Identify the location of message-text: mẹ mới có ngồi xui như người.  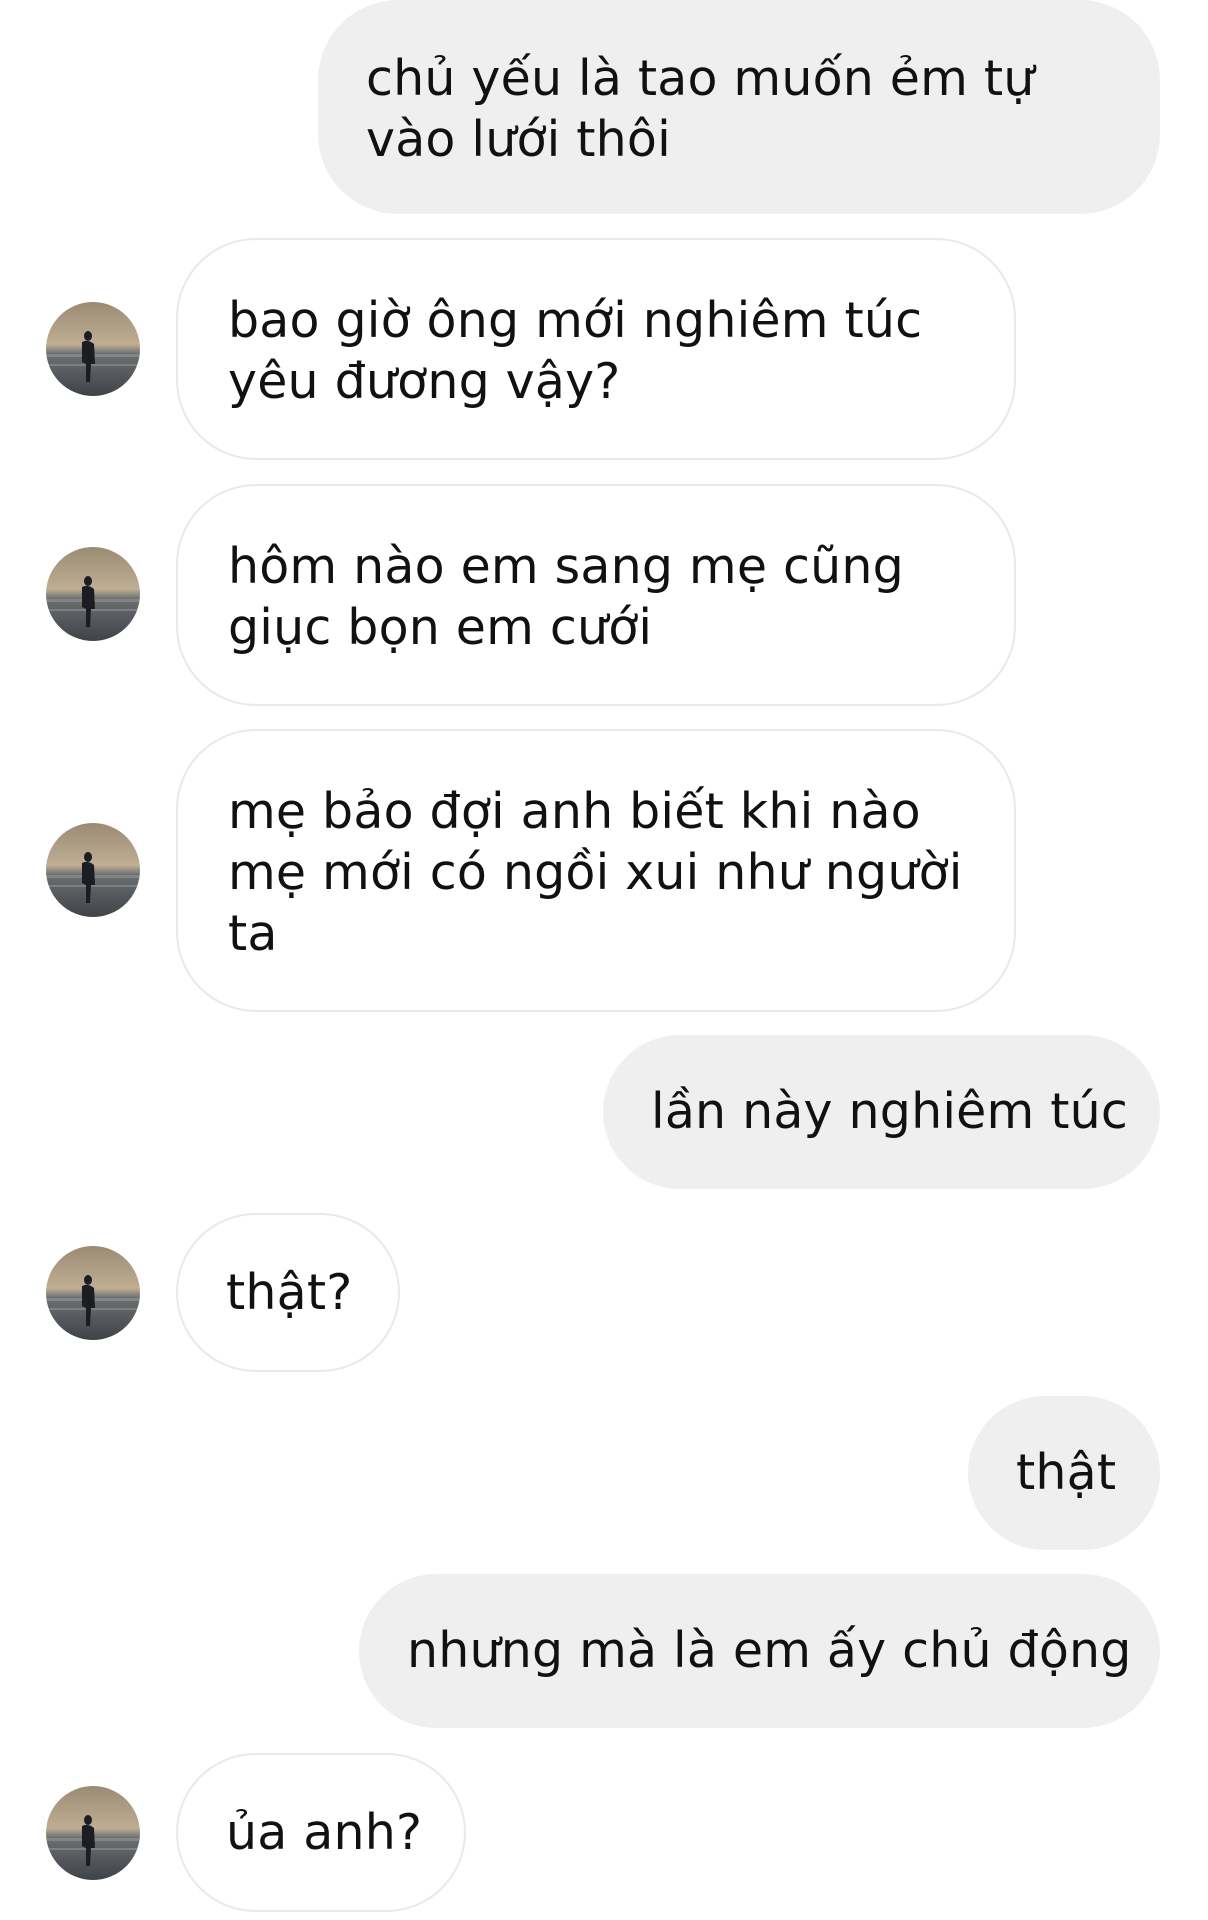
(595, 872).